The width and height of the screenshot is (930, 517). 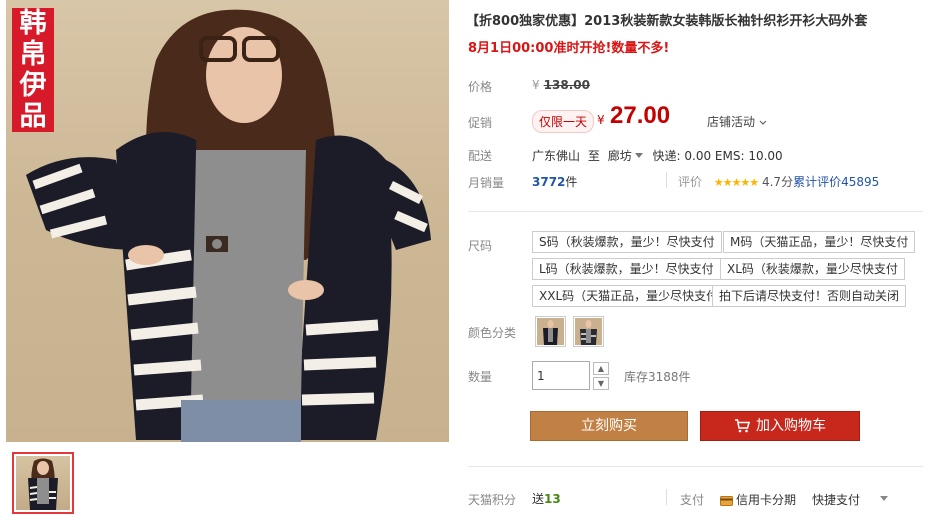 I want to click on add-to-cart-label: 加入购物车, so click(x=791, y=426).